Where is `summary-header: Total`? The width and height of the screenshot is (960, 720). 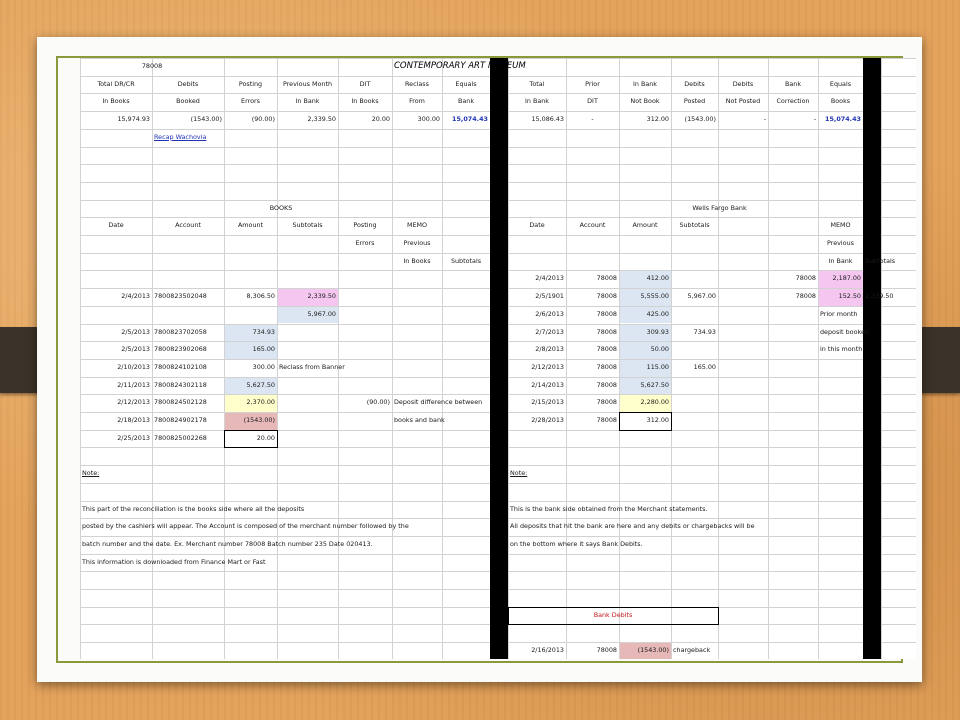 summary-header: Total is located at coordinates (537, 83).